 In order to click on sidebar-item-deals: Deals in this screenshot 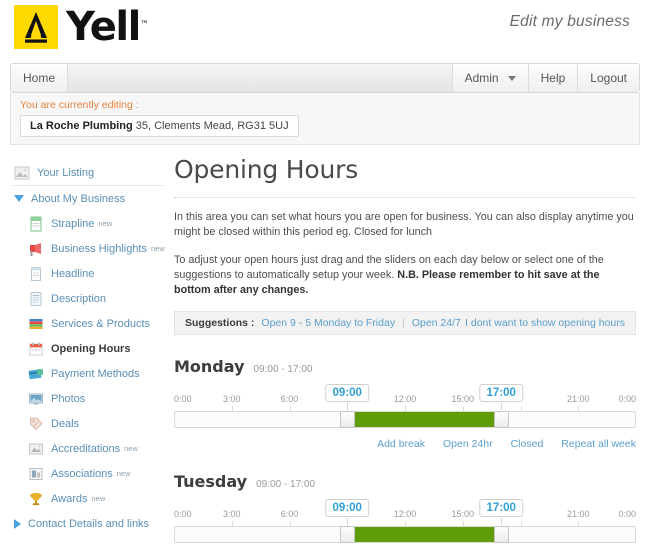, I will do `click(88, 423)`.